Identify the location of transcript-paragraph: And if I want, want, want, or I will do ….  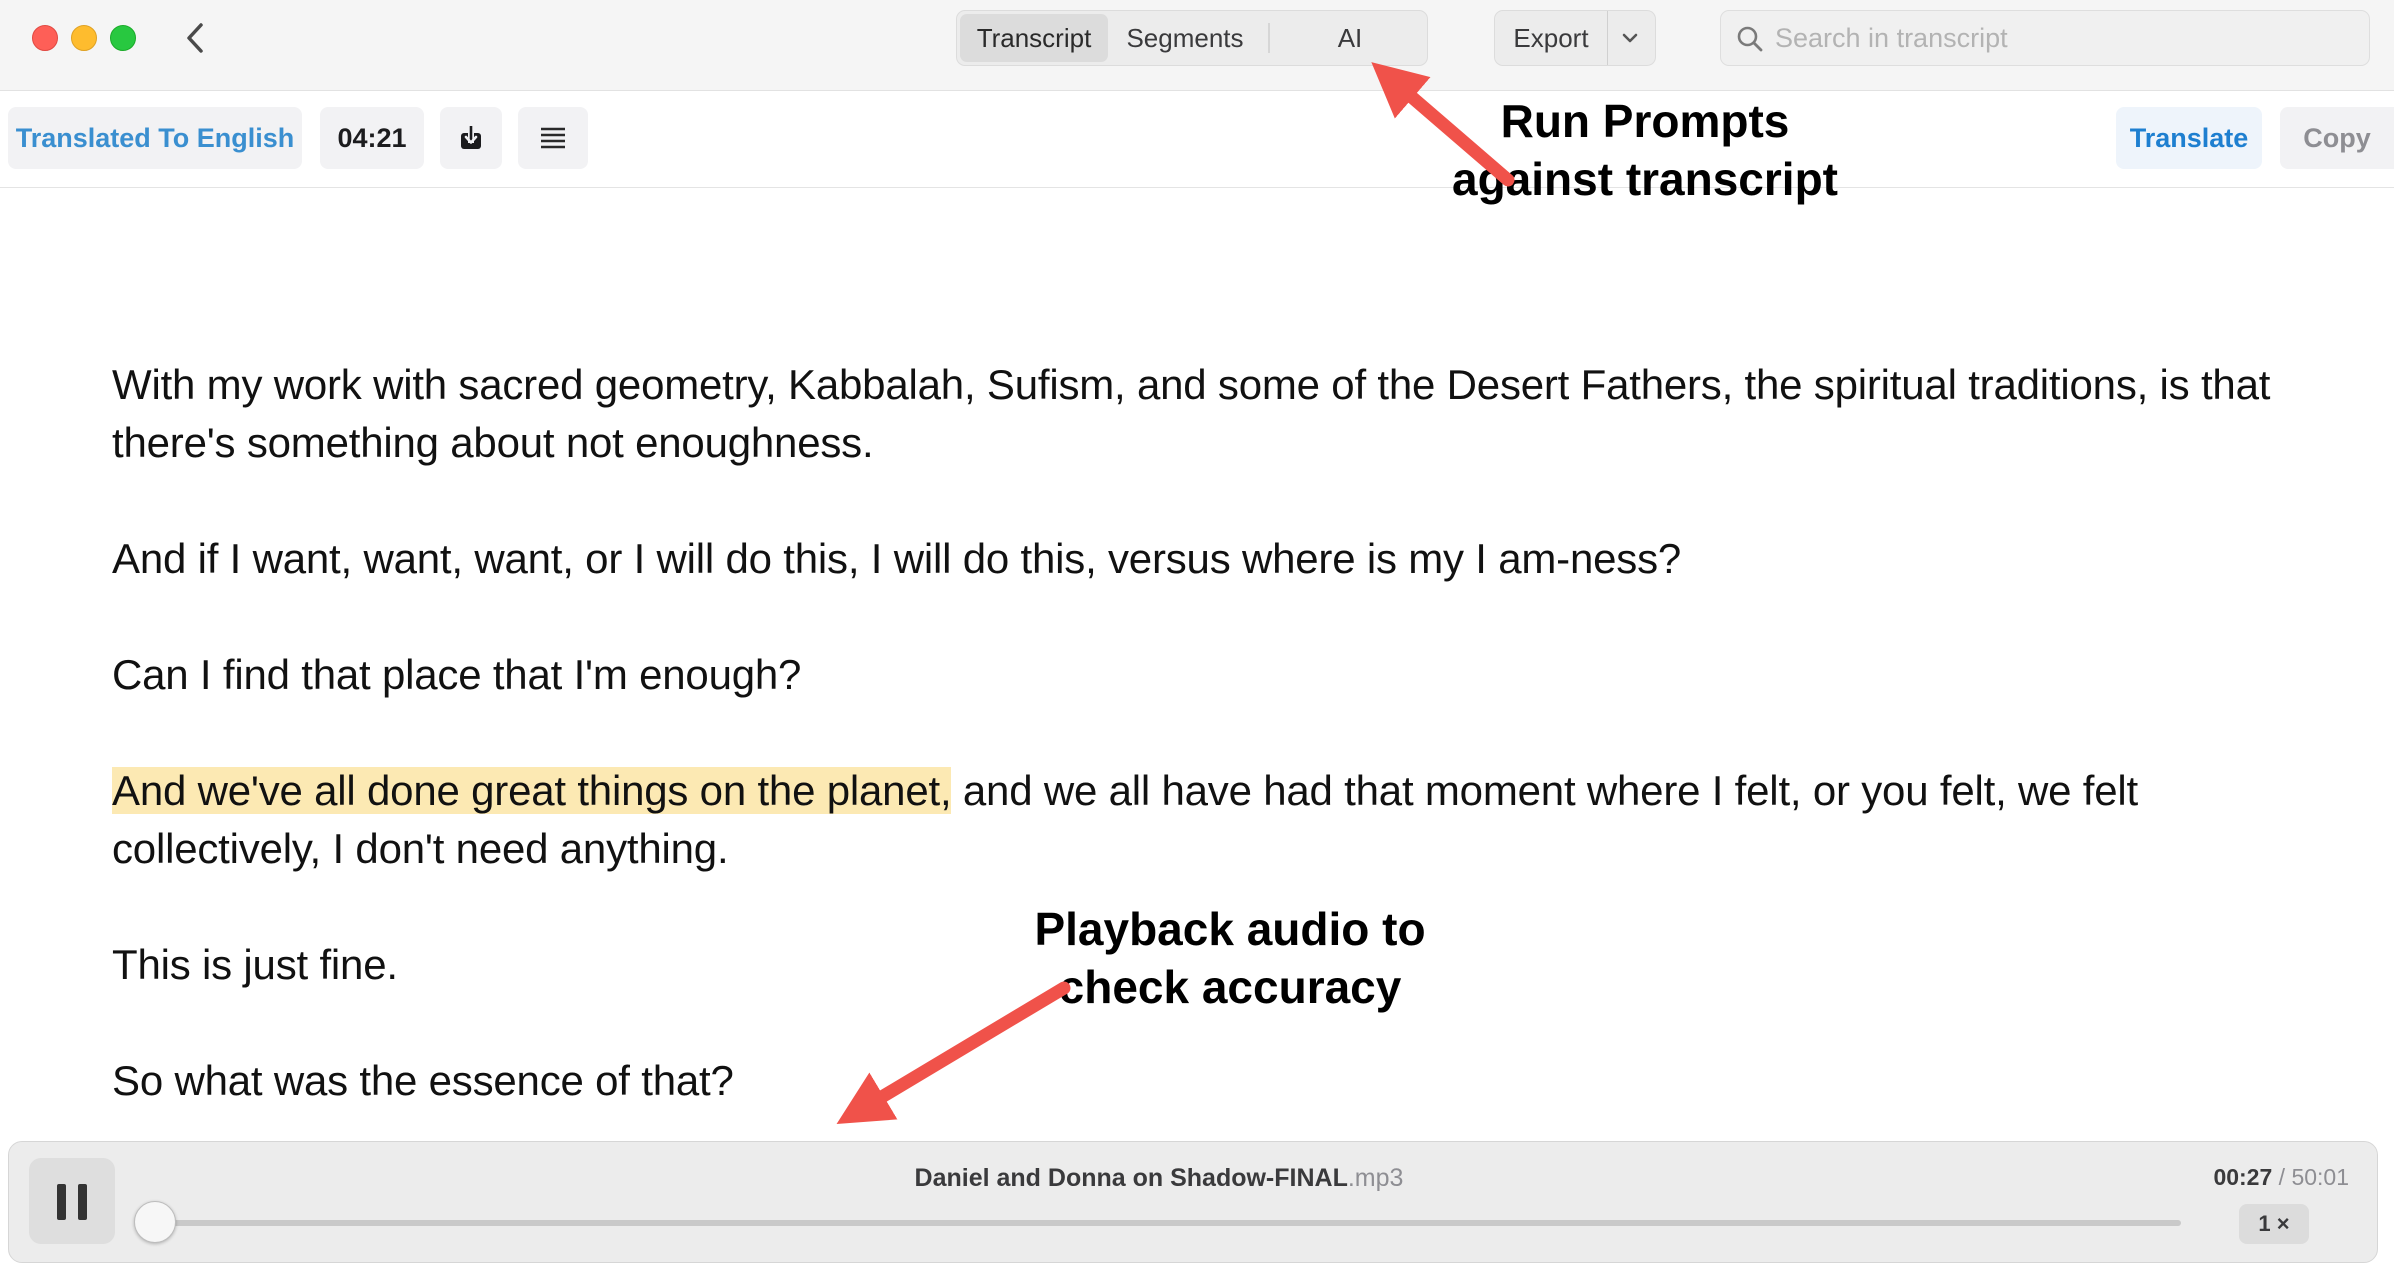
(1192, 559).